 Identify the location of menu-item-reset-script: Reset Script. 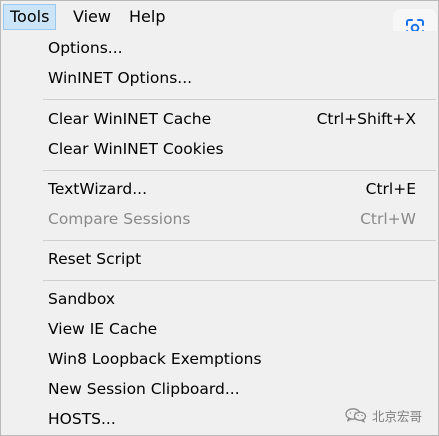
(219, 259).